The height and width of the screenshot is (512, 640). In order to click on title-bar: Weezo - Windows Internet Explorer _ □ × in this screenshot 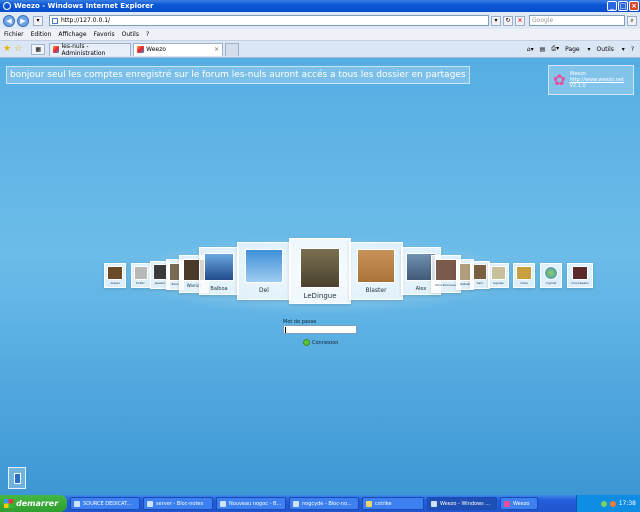, I will do `click(320, 6)`.